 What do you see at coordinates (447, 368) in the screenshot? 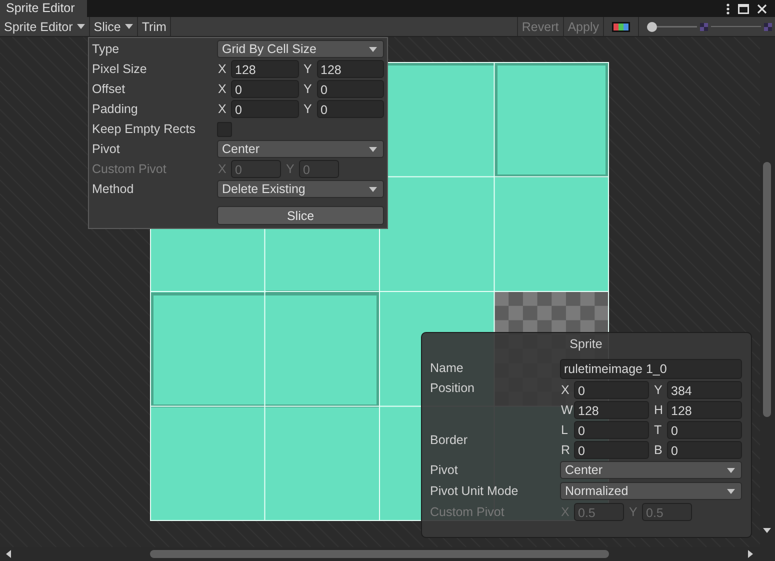
I see `field-label: Name` at bounding box center [447, 368].